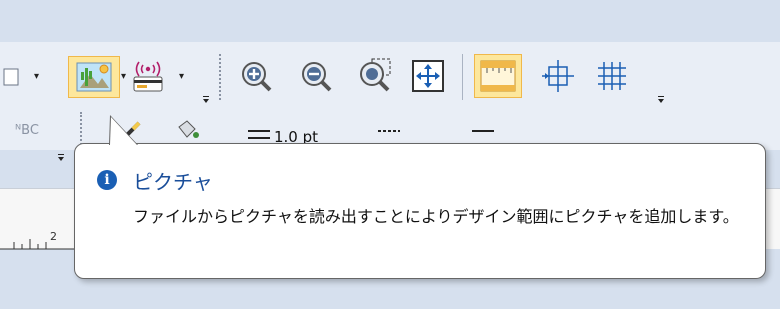  What do you see at coordinates (17, 77) in the screenshot?
I see `shape-dropdown-button` at bounding box center [17, 77].